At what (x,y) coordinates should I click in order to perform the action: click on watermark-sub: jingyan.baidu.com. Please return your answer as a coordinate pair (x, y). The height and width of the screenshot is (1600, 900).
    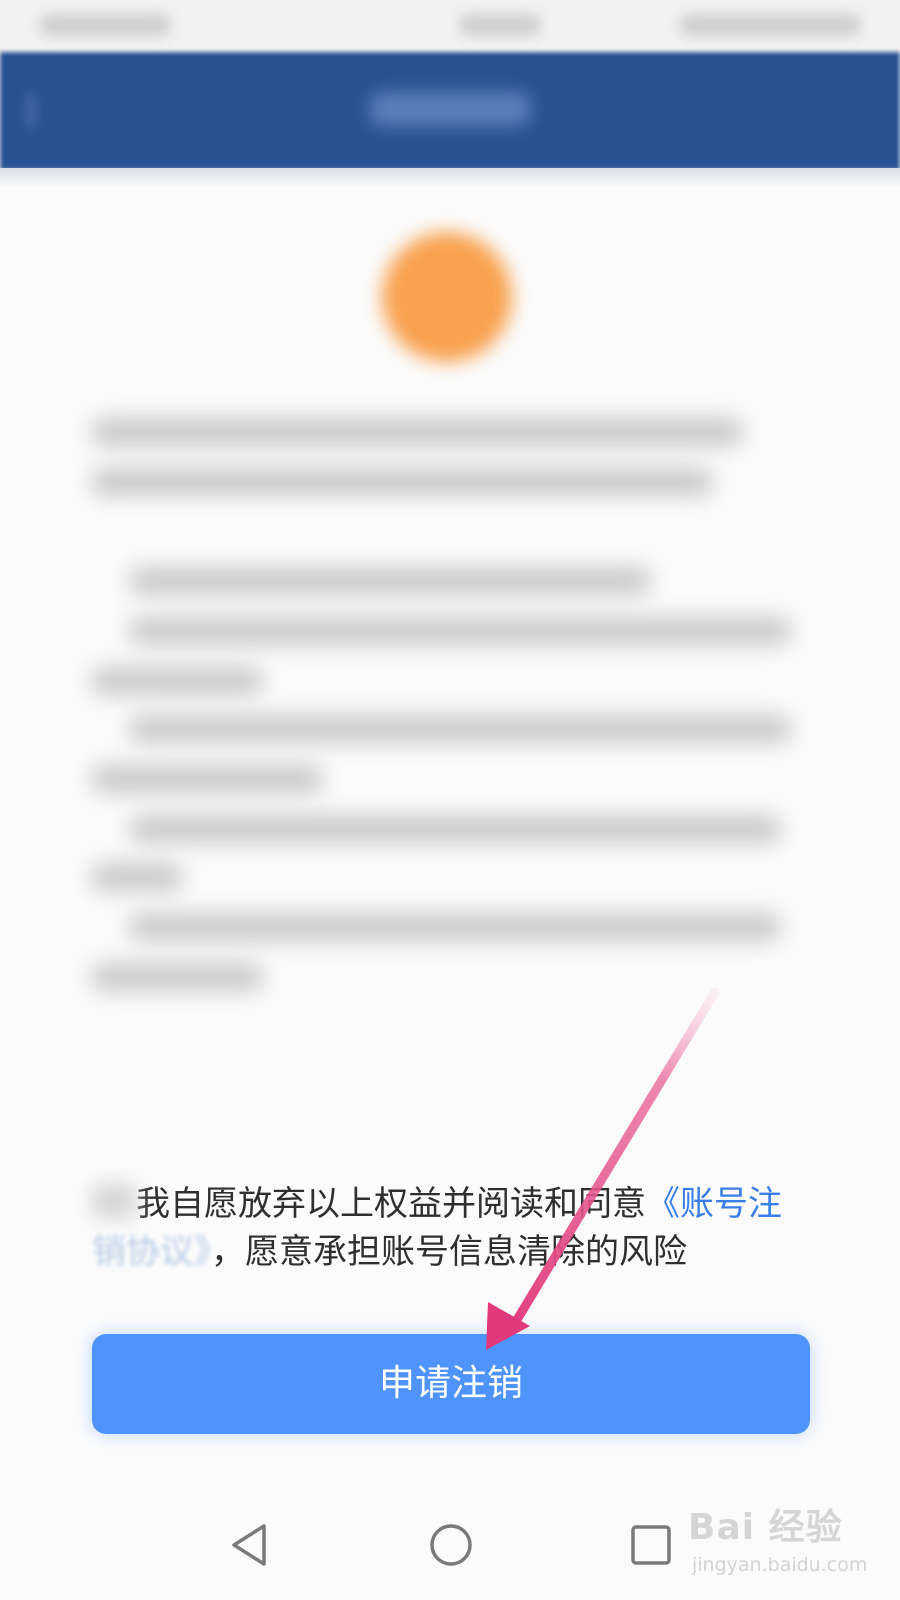
    Looking at the image, I should click on (780, 1565).